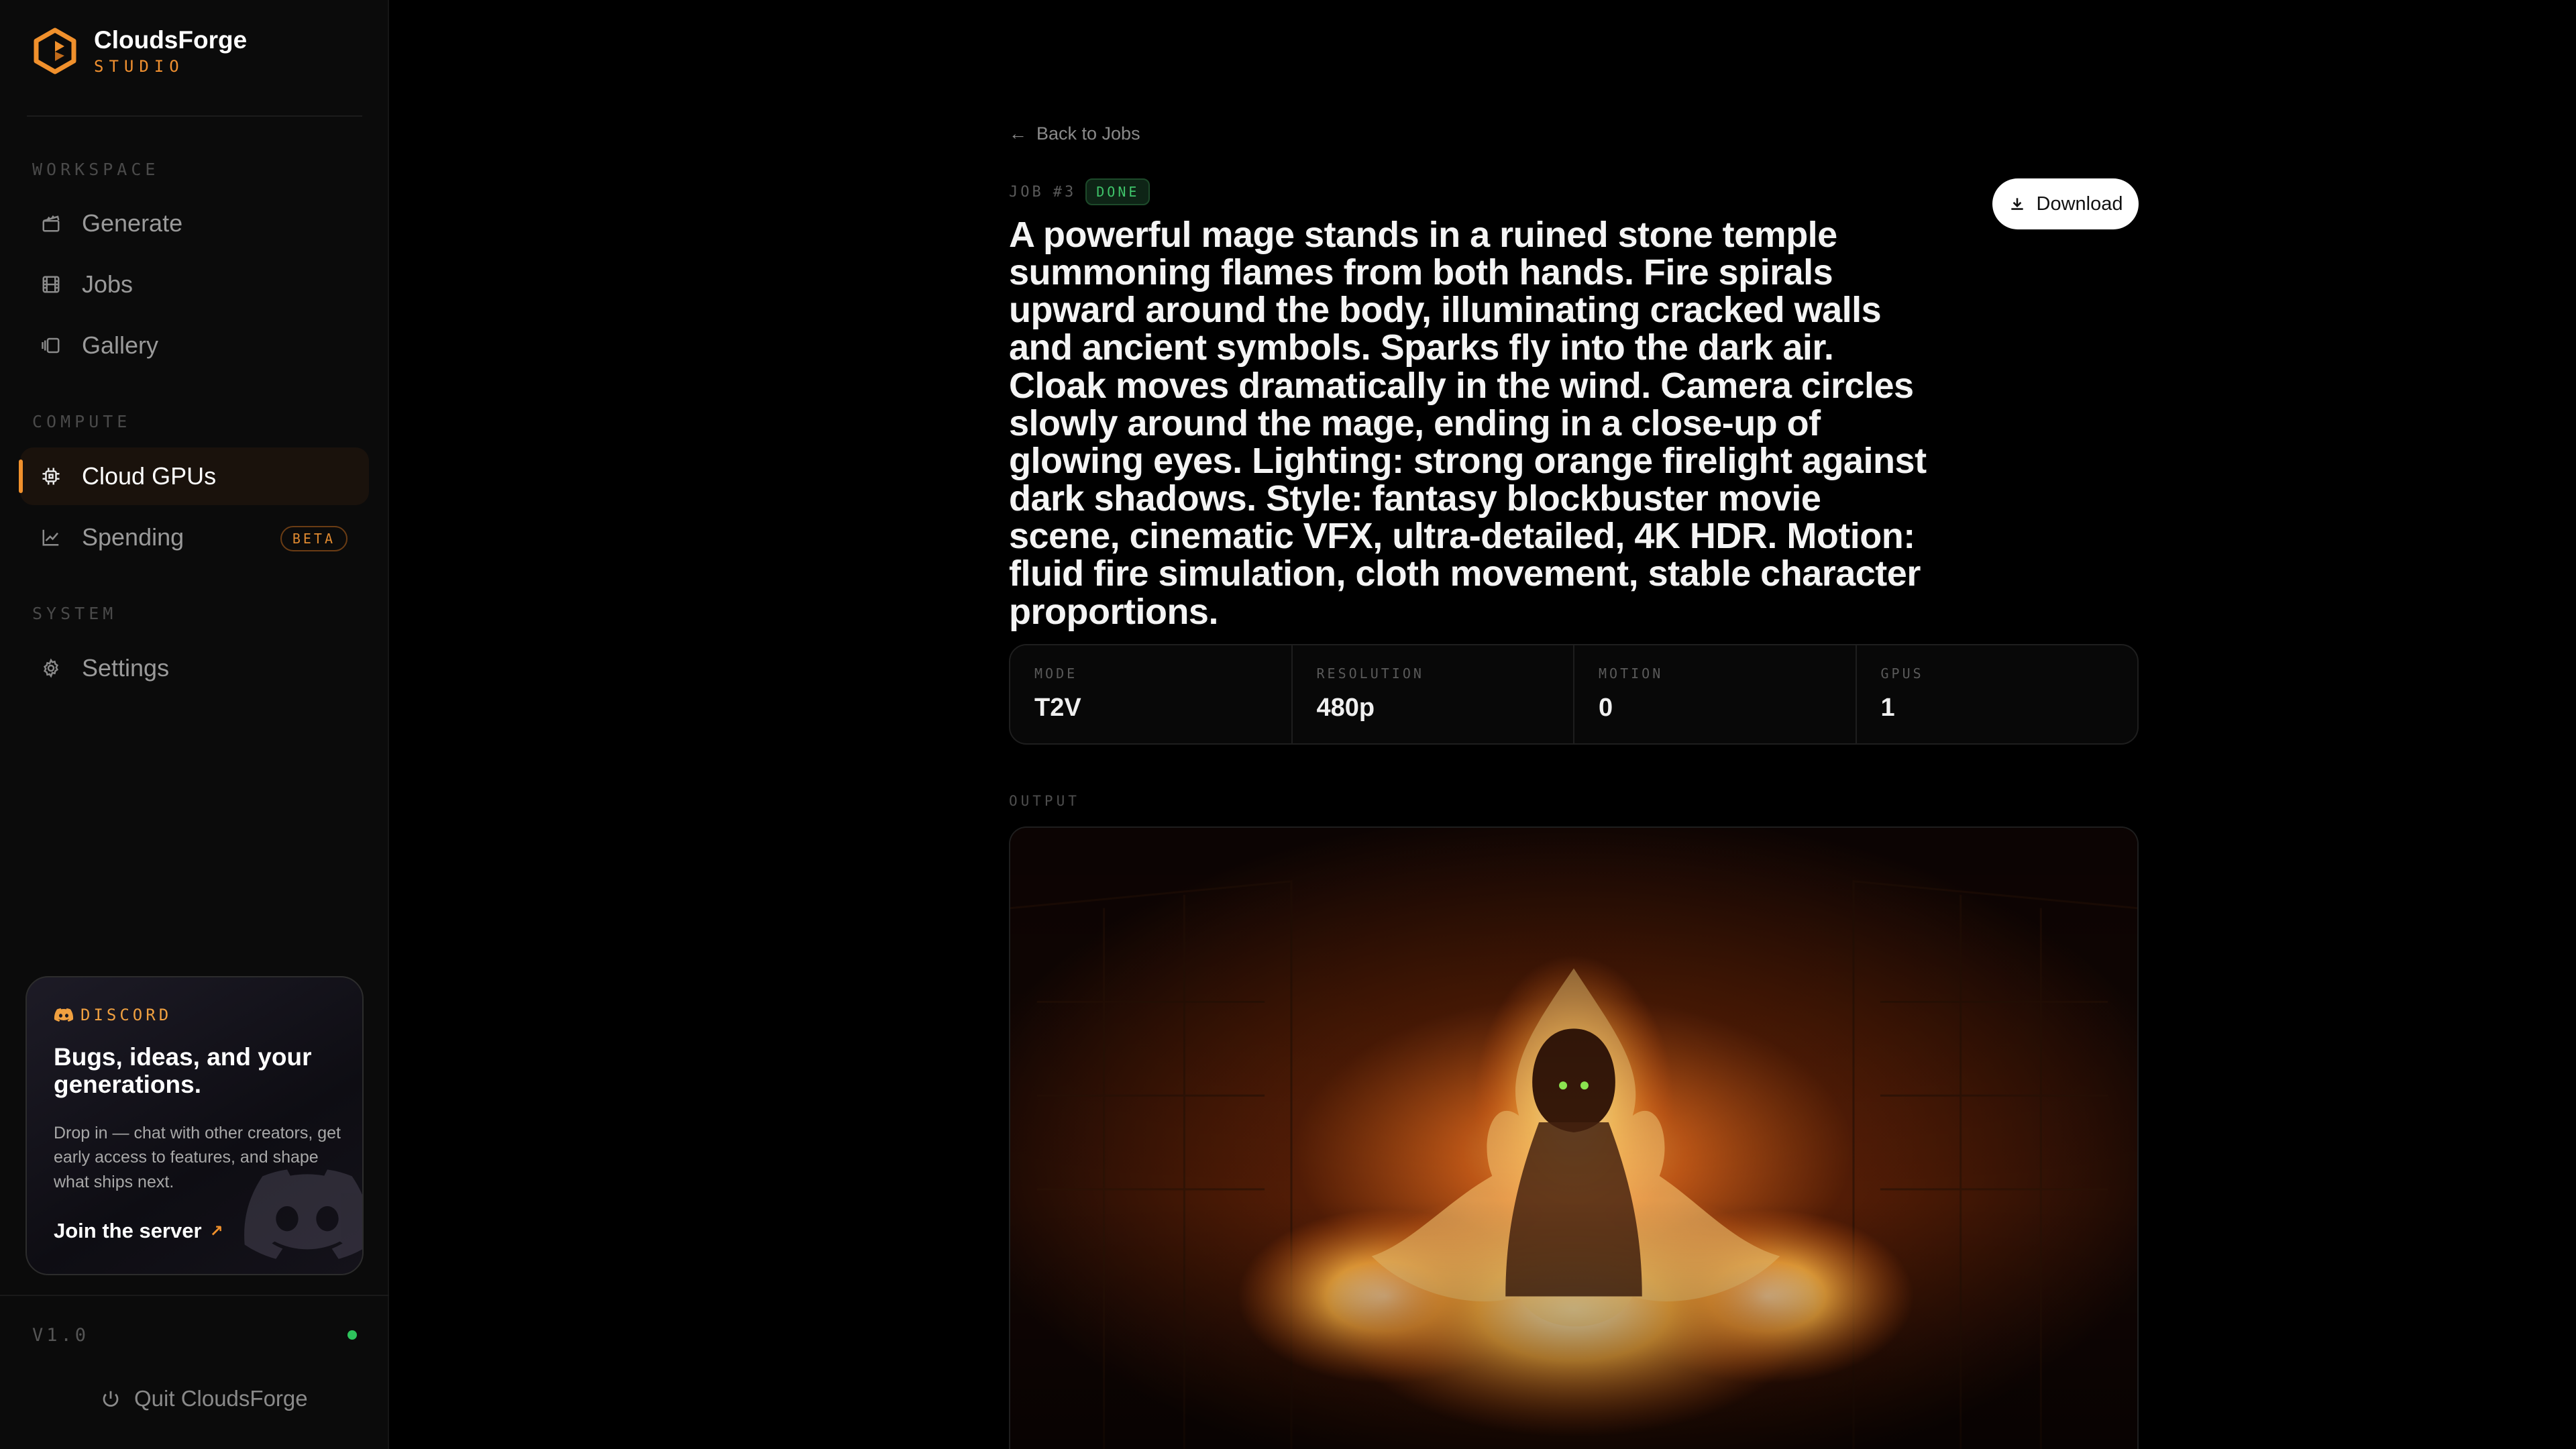  What do you see at coordinates (2079, 204) in the screenshot?
I see `download-label: Download` at bounding box center [2079, 204].